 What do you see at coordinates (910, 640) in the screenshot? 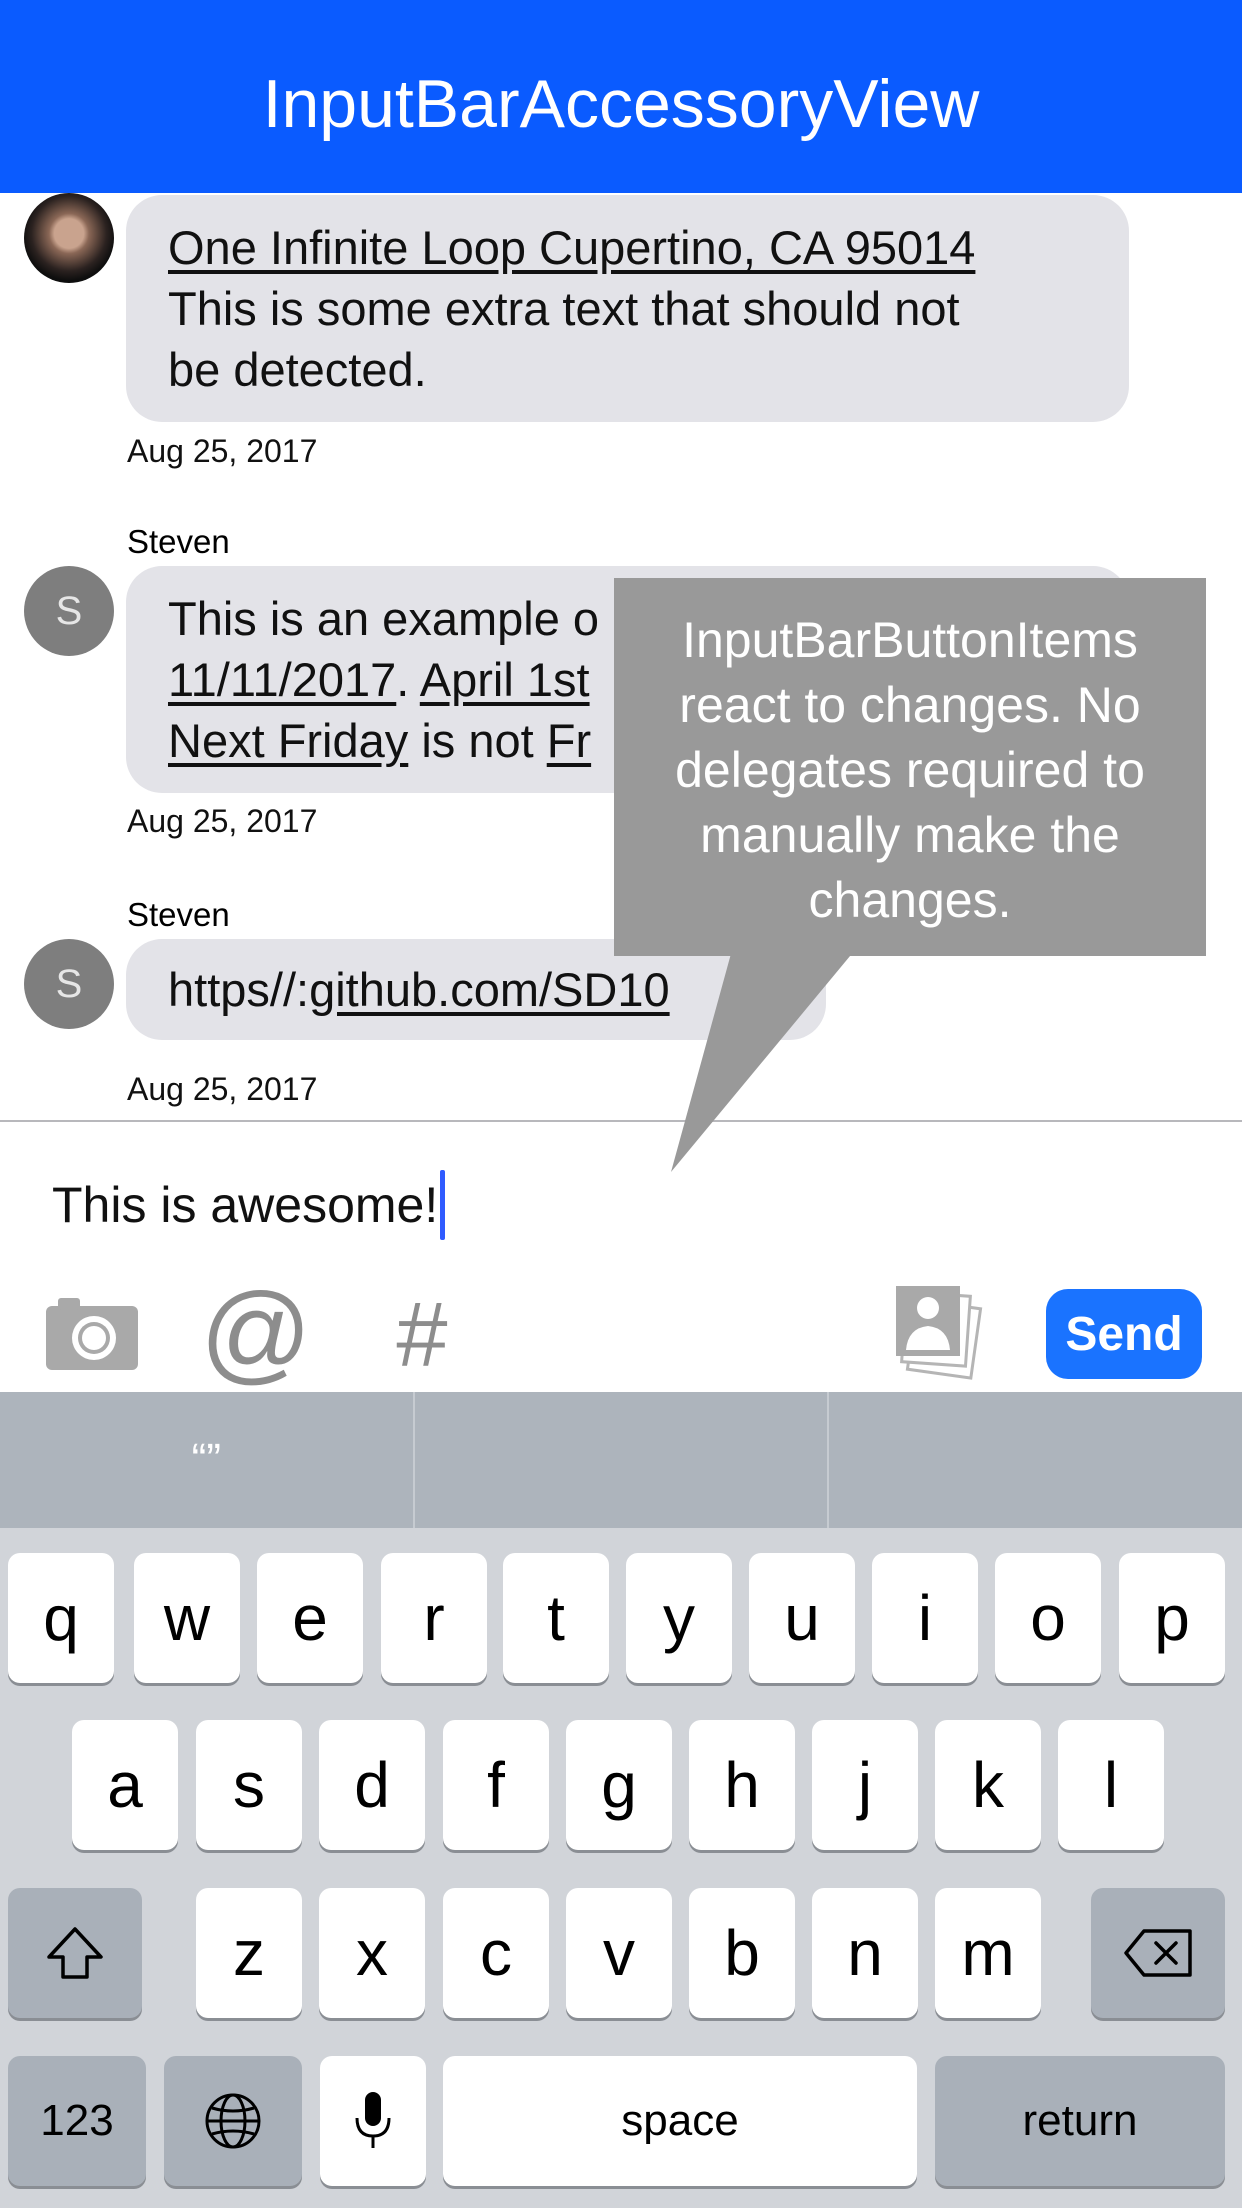
I see `tooltip-line: InputBarButtonItems` at bounding box center [910, 640].